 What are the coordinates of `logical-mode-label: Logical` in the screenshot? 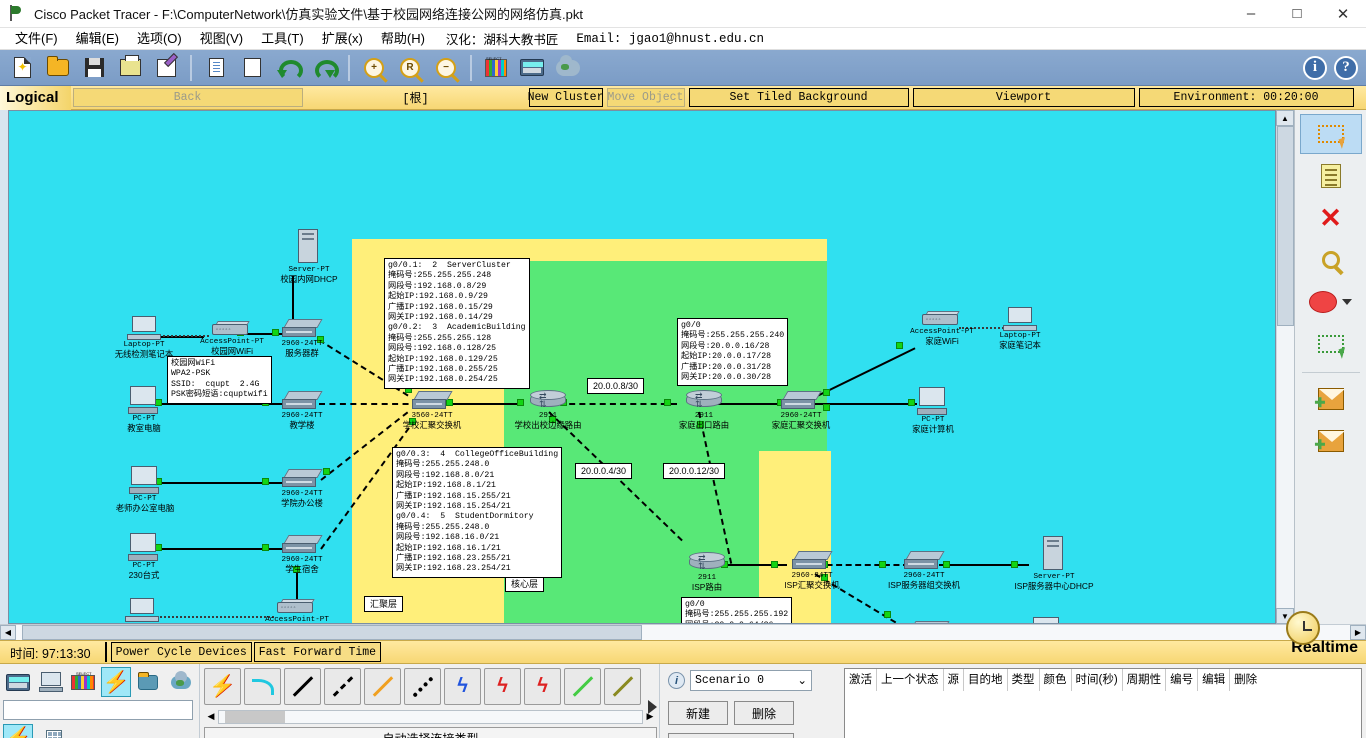 It's located at (35, 97).